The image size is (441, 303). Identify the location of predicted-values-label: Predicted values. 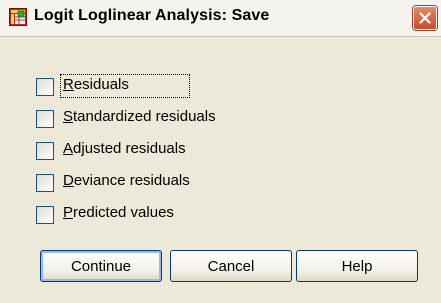
(118, 212).